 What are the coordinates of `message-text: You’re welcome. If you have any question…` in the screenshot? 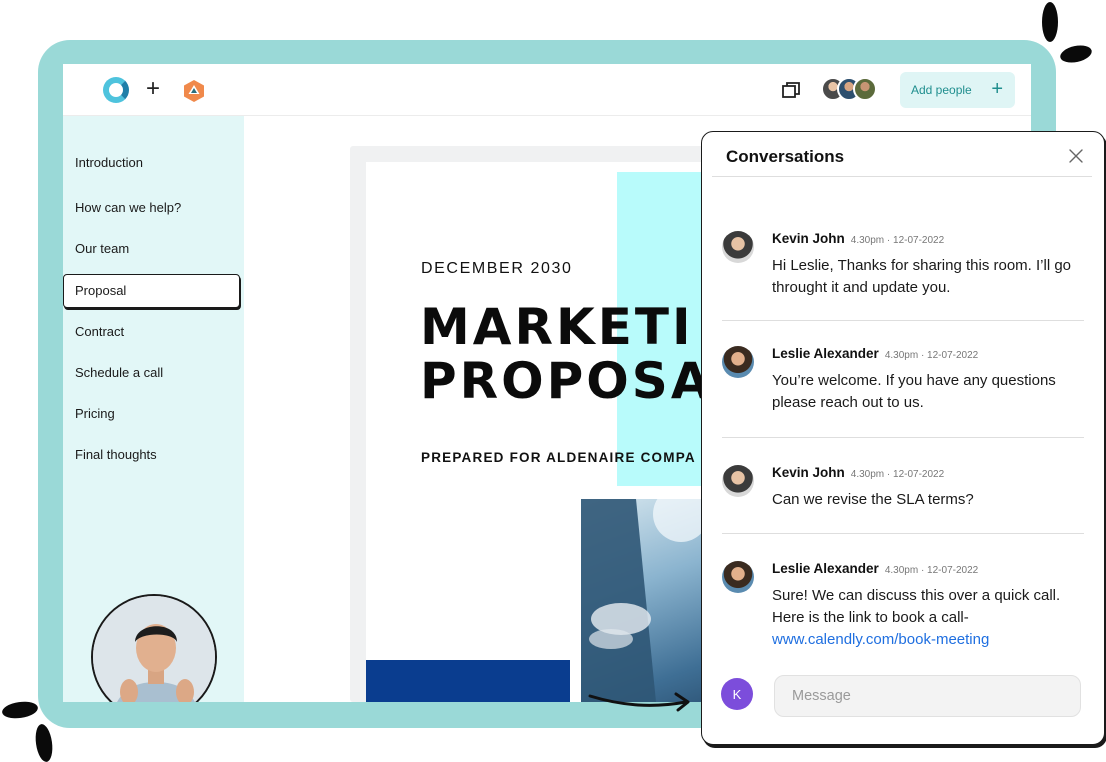 It's located at (914, 391).